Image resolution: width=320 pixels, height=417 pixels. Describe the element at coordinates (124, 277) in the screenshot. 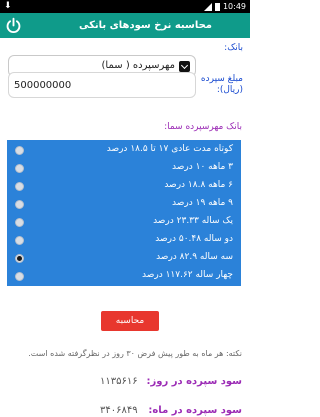

I see `plan-option: چهار ساله ۱۱۷.۶۲ درصد` at that location.